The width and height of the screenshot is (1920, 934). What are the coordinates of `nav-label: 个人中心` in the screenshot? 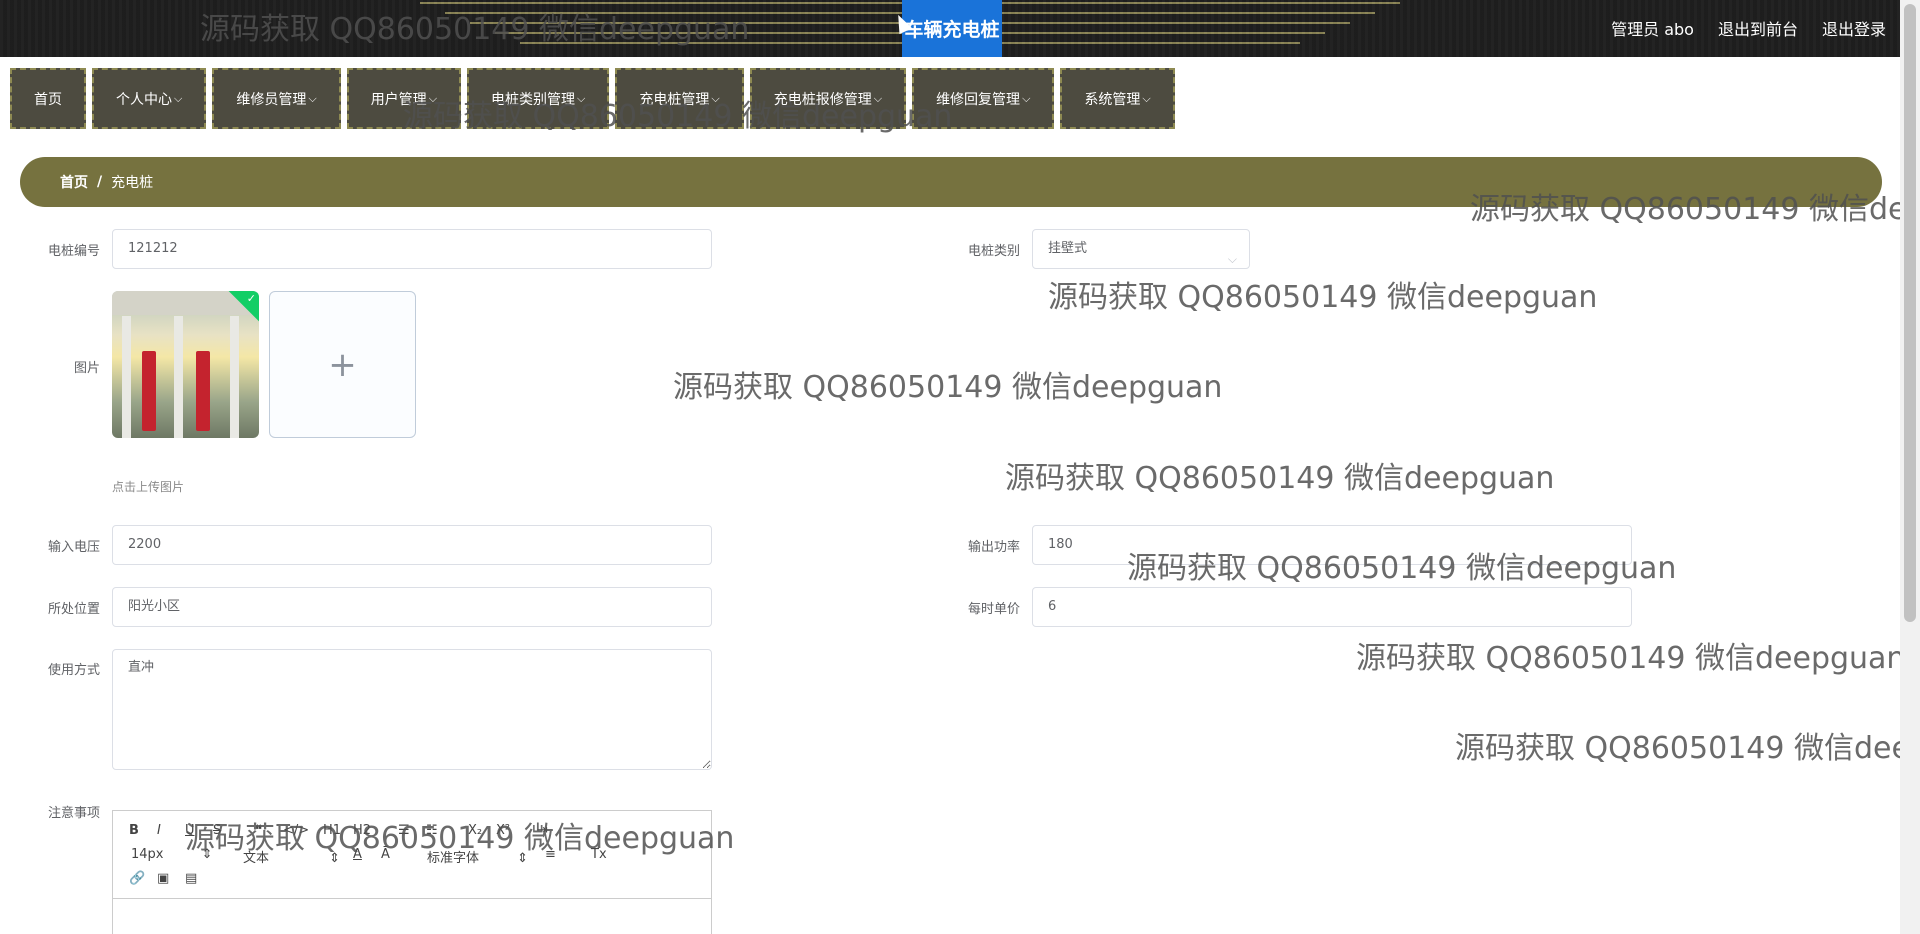 It's located at (144, 99).